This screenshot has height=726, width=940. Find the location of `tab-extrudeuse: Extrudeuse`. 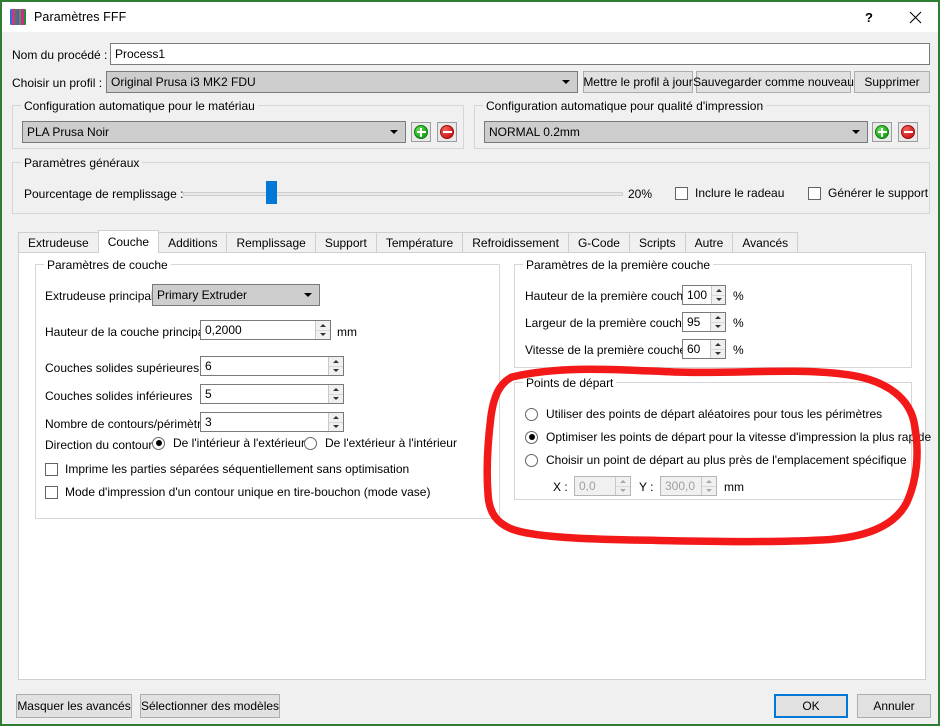

tab-extrudeuse: Extrudeuse is located at coordinates (58, 242).